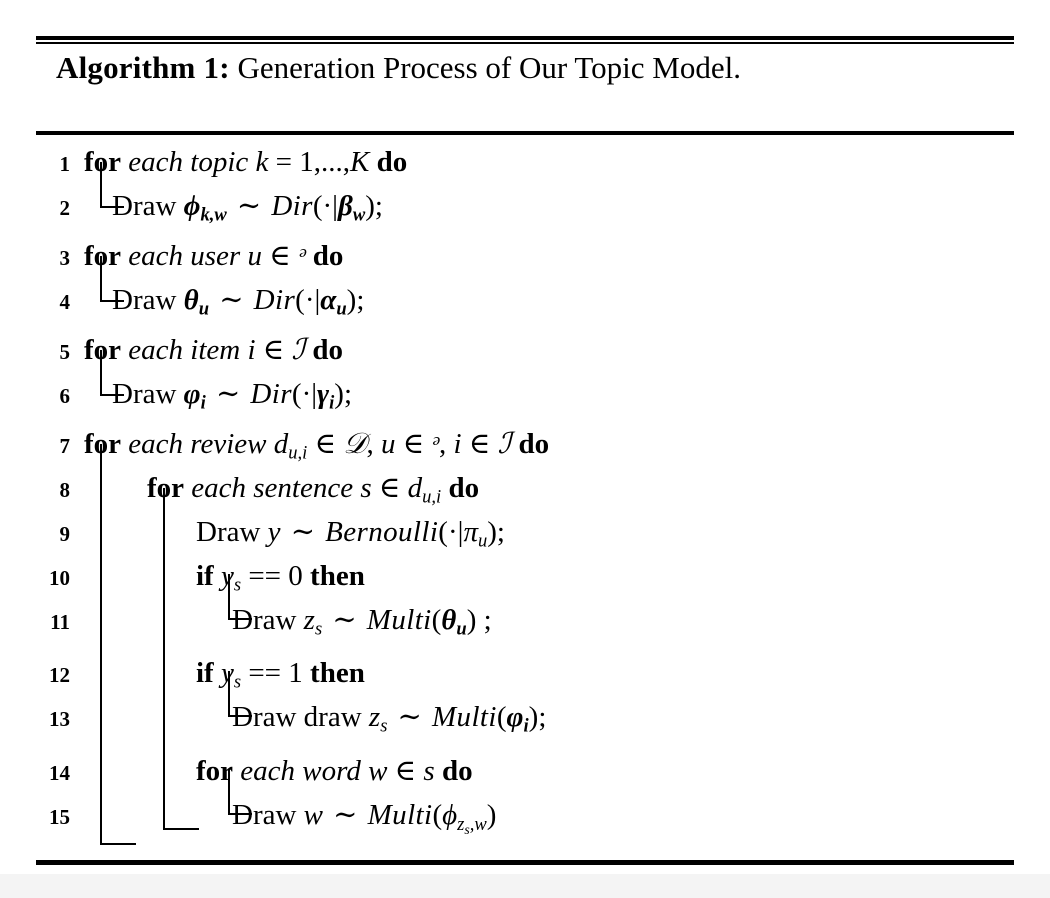 This screenshot has height=898, width=1050. I want to click on algorithm-line: 4 Draw θu ∼ Dir(·|αu);, so click(525, 300).